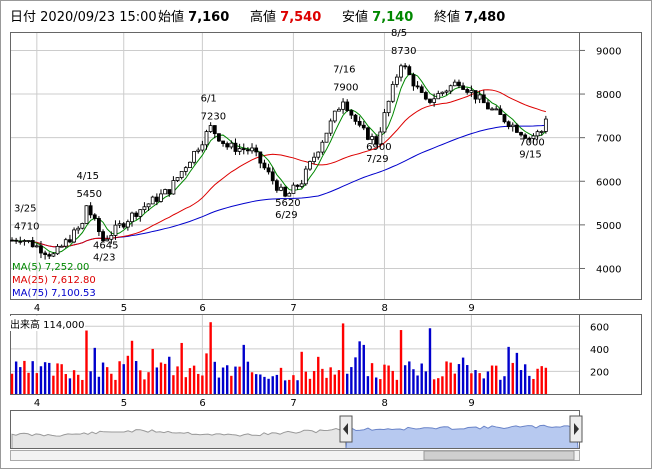  What do you see at coordinates (608, 182) in the screenshot?
I see `price-tick-label: 6000` at bounding box center [608, 182].